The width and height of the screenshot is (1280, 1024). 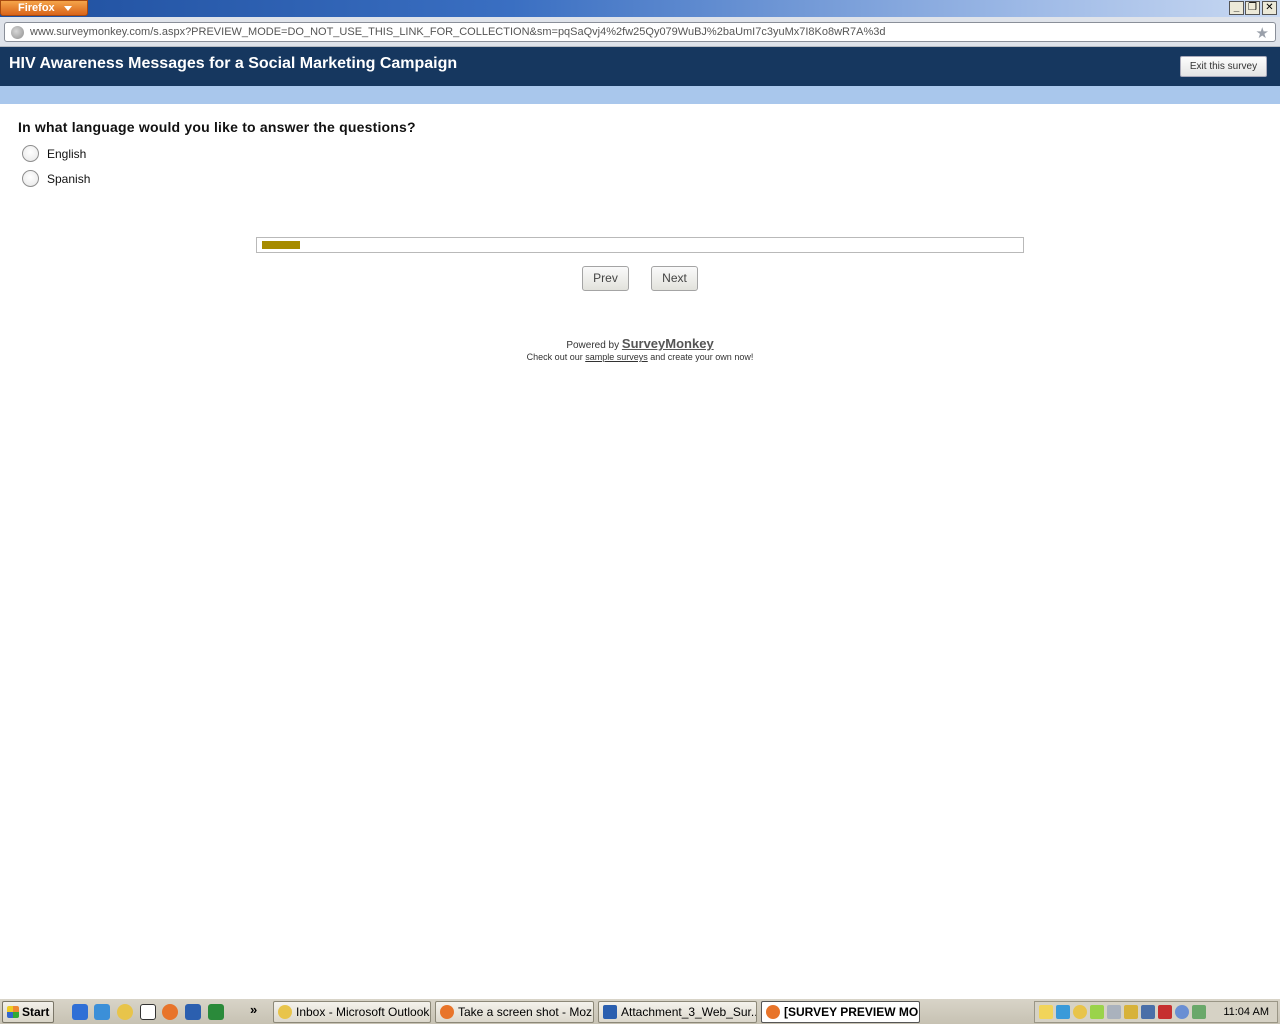 I want to click on radio-spanish, so click(x=30, y=178).